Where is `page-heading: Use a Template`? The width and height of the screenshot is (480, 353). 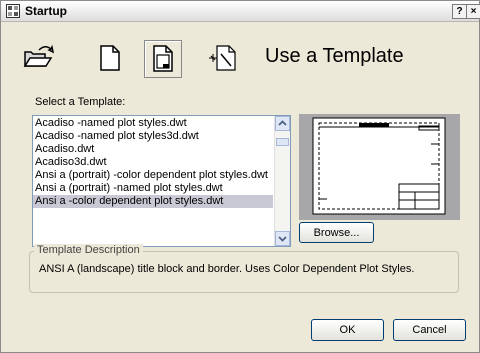
page-heading: Use a Template is located at coordinates (334, 56).